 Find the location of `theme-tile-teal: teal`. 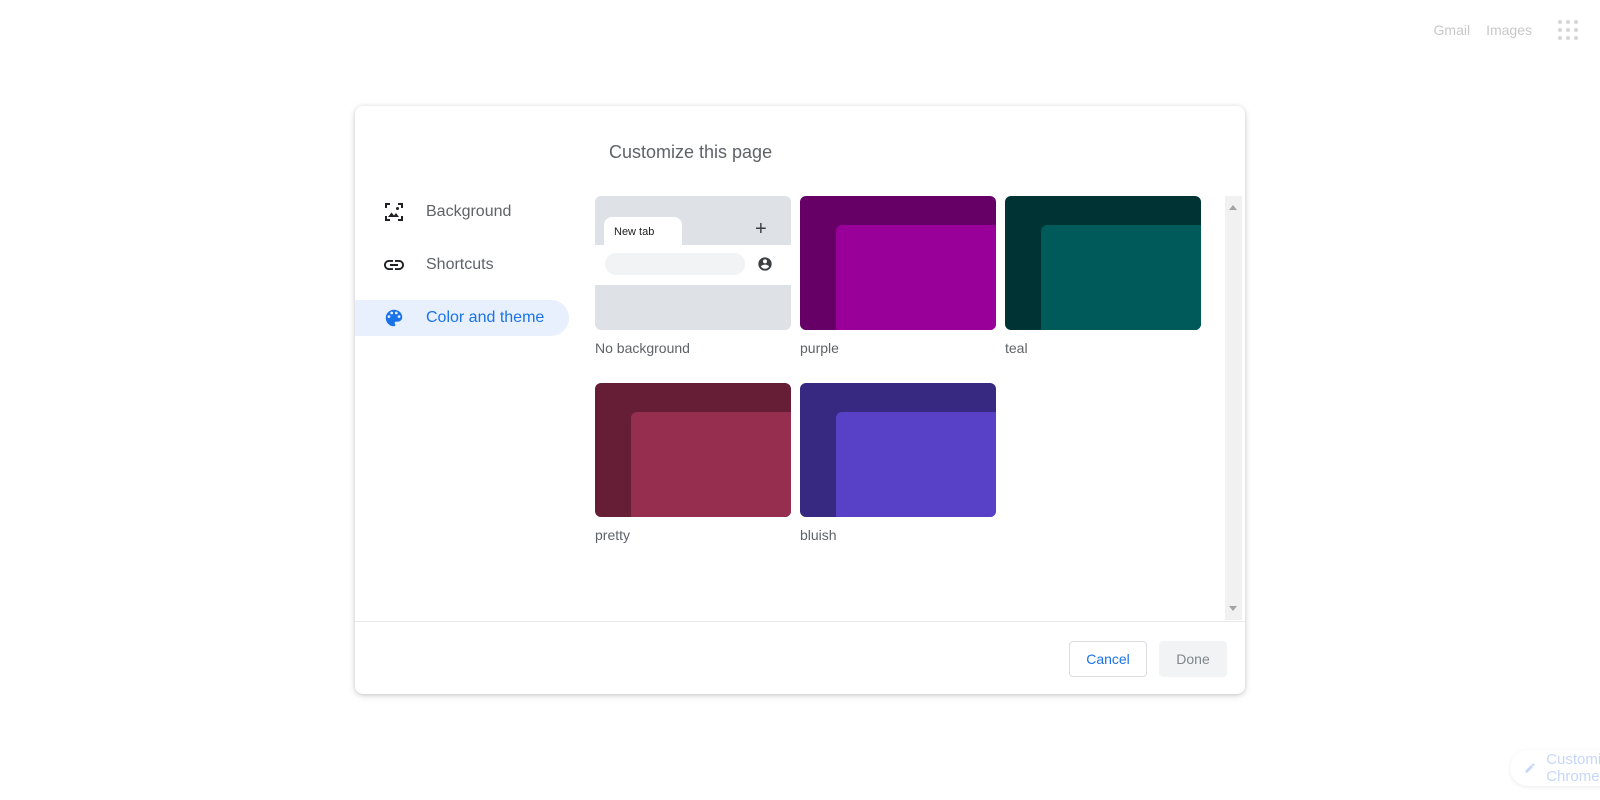

theme-tile-teal: teal is located at coordinates (1103, 276).